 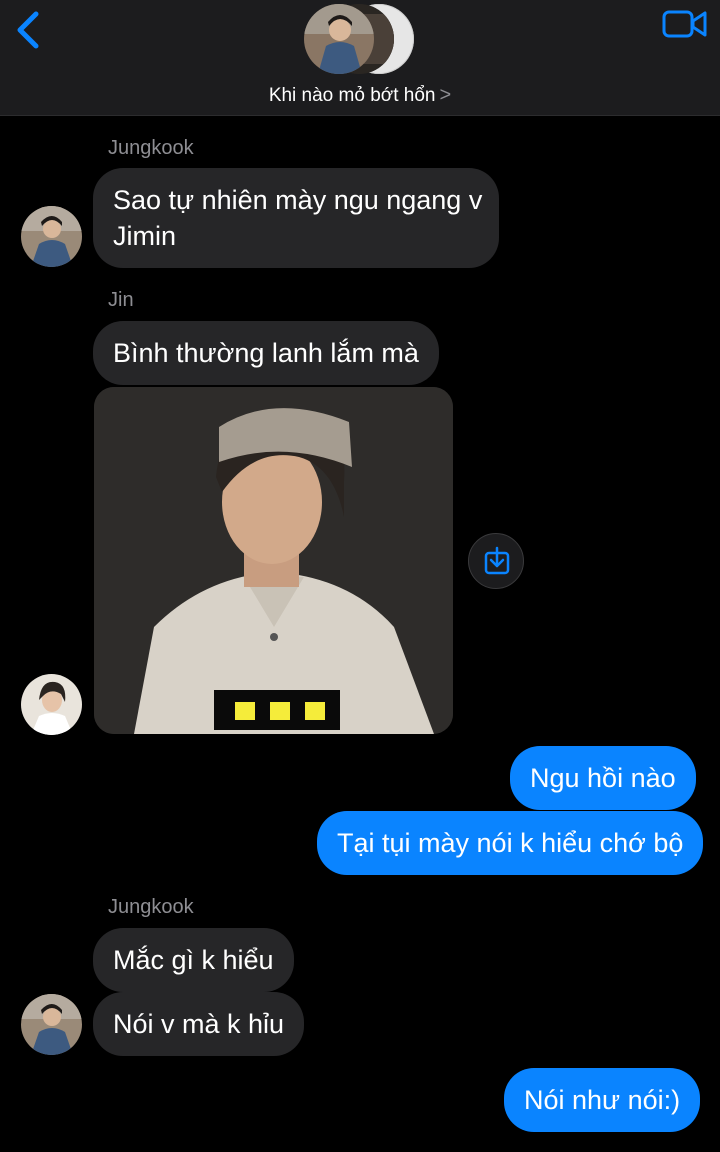 What do you see at coordinates (145, 236) in the screenshot?
I see `message-text-line: Jimin` at bounding box center [145, 236].